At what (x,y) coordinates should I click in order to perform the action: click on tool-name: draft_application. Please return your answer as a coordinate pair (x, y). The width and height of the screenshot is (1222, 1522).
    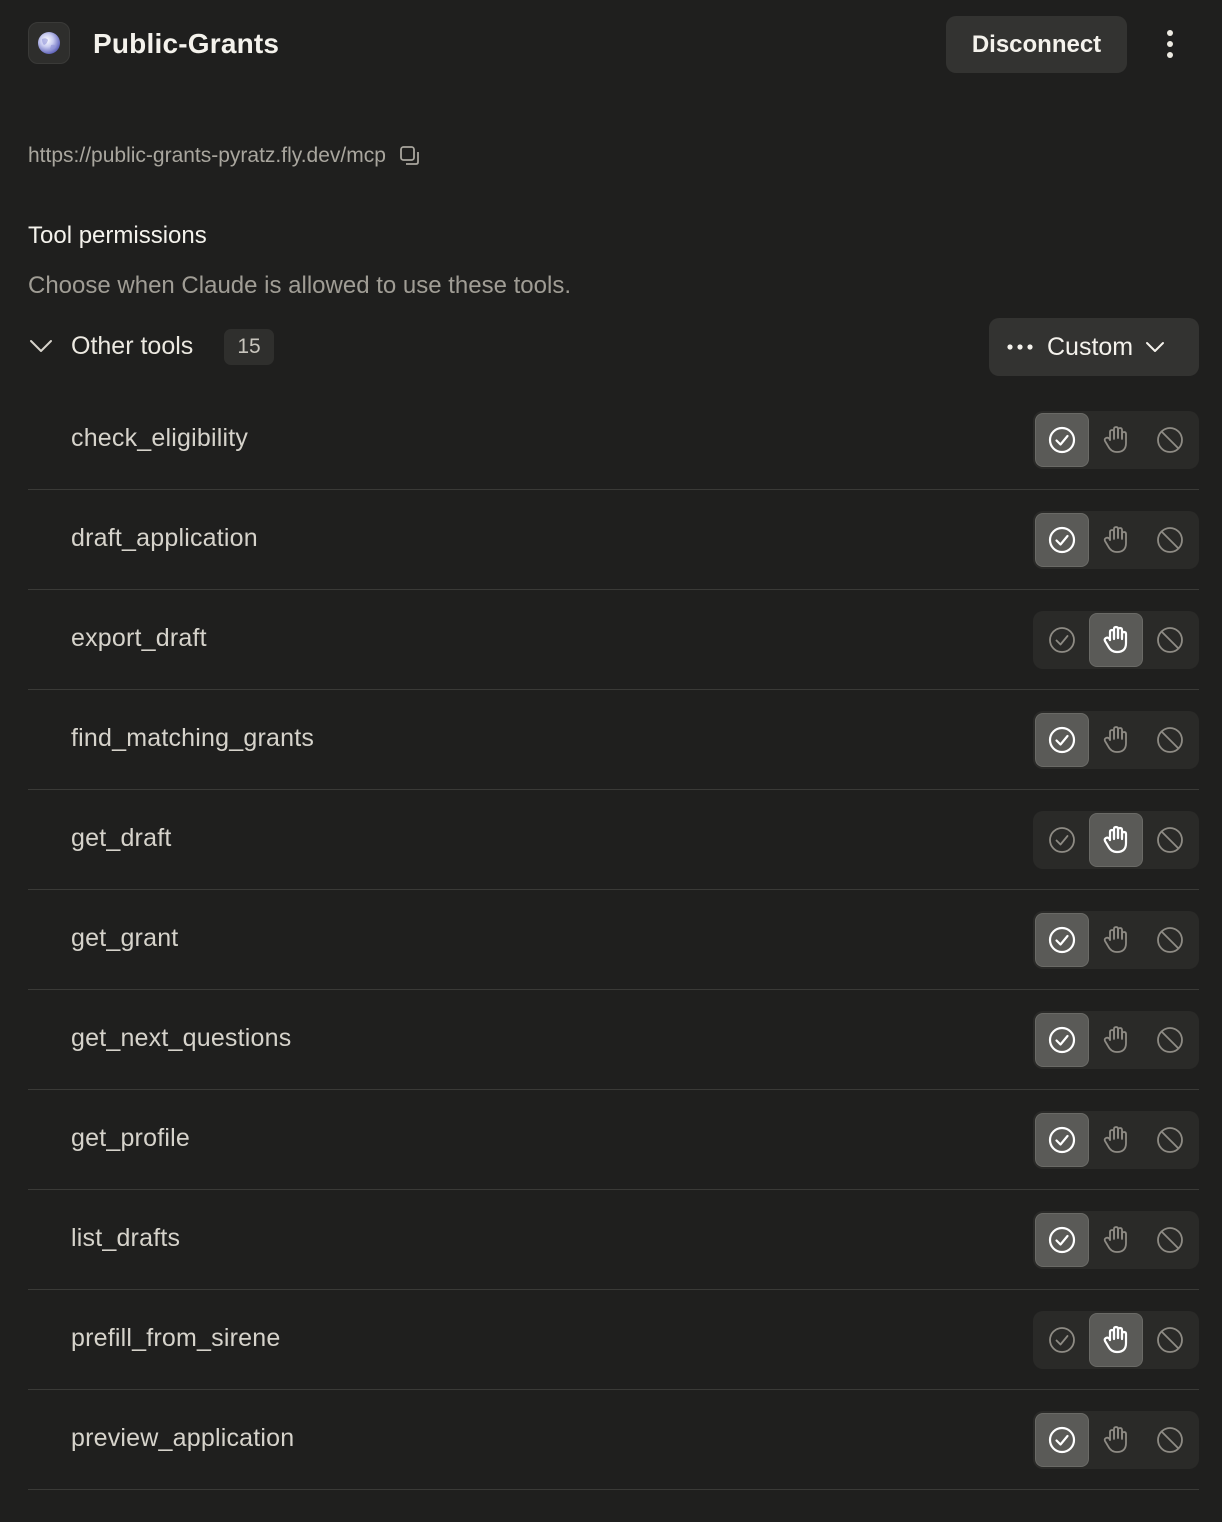
    Looking at the image, I should click on (164, 538).